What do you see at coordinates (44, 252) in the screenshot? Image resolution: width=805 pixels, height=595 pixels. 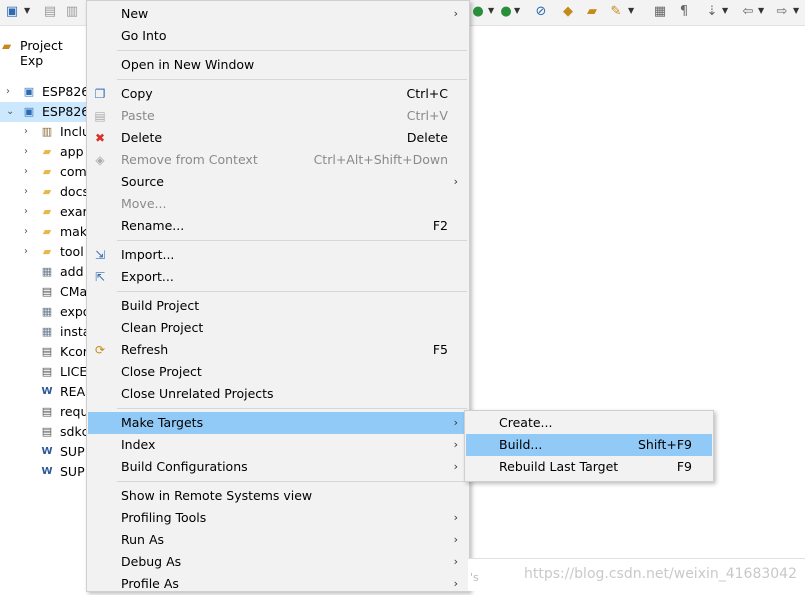 I see `tree-item: › ▰ tool` at bounding box center [44, 252].